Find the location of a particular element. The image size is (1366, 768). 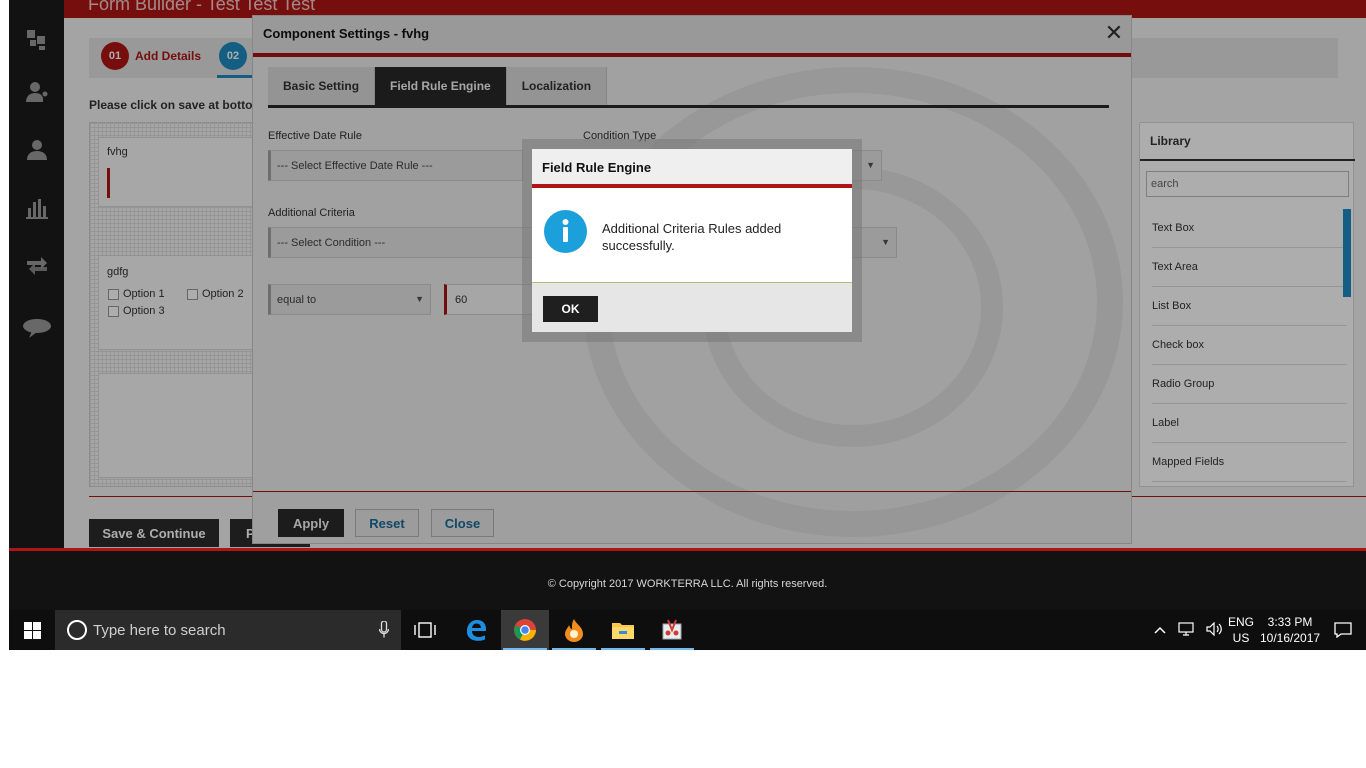

microphone-icon is located at coordinates (384, 629).